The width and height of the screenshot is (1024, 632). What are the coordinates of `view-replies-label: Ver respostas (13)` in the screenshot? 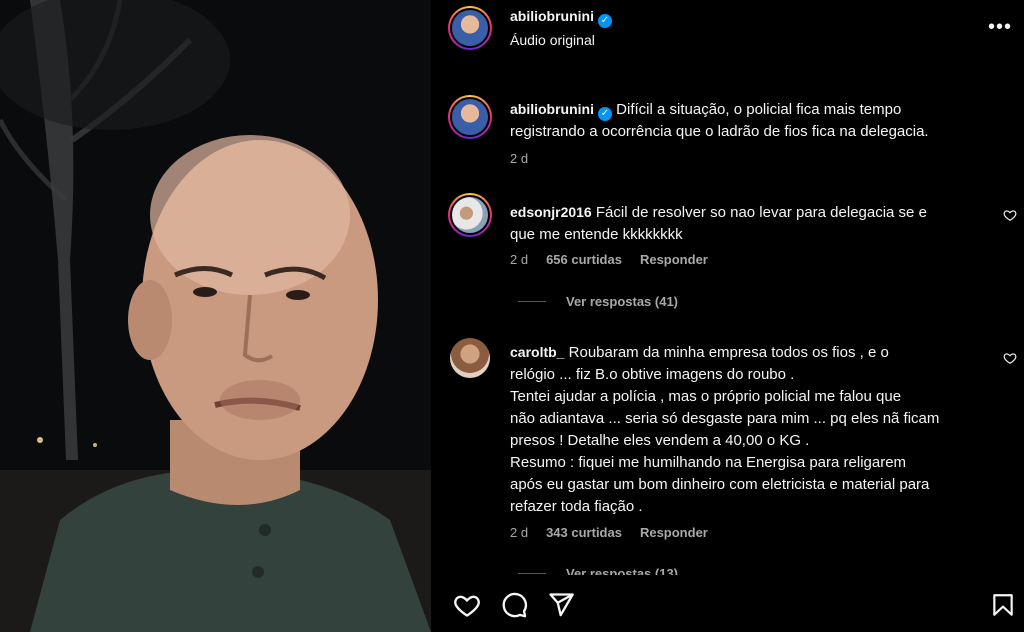 It's located at (622, 570).